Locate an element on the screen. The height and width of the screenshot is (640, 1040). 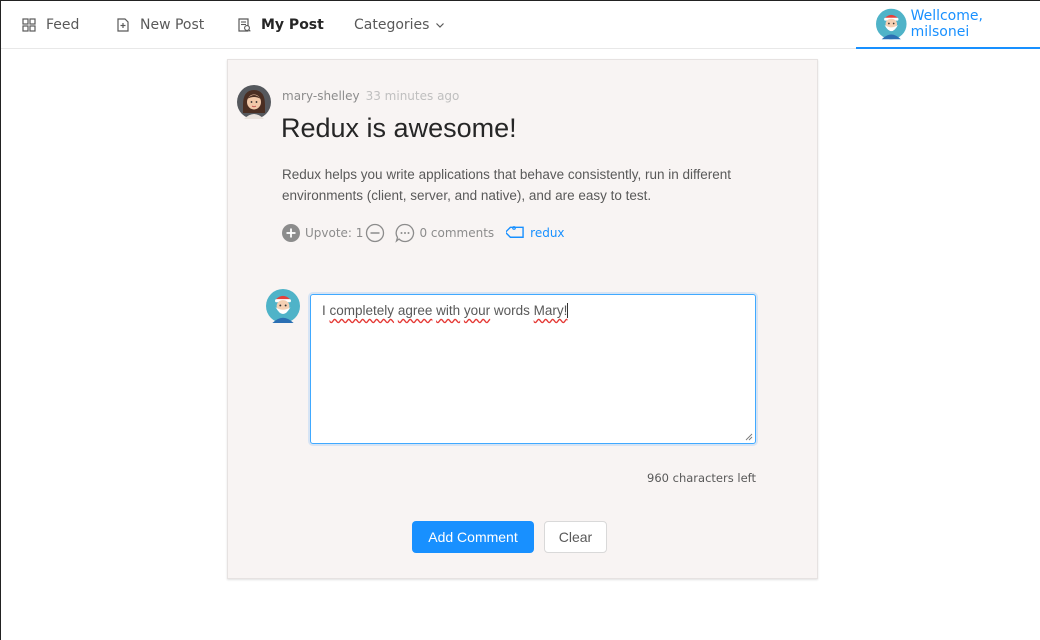
tag-icon is located at coordinates (515, 232).